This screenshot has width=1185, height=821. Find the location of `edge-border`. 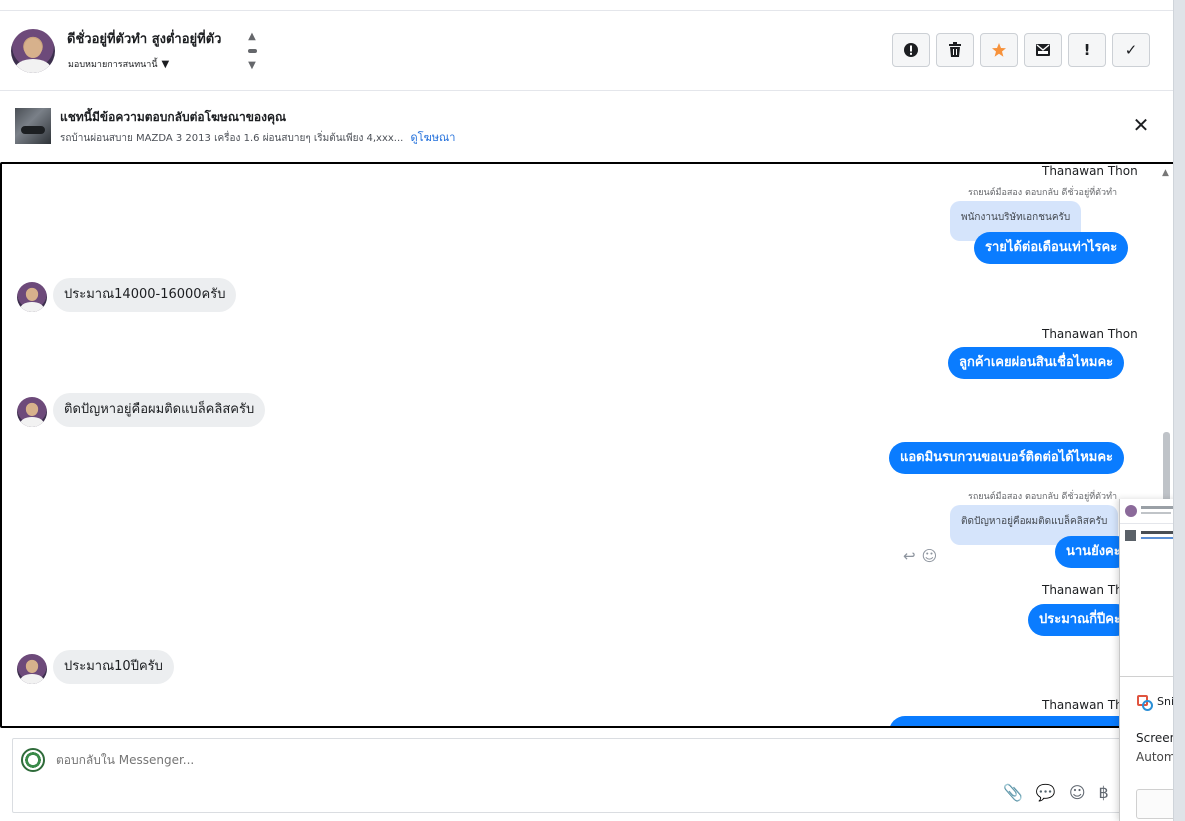

edge-border is located at coordinates (1179, 410).